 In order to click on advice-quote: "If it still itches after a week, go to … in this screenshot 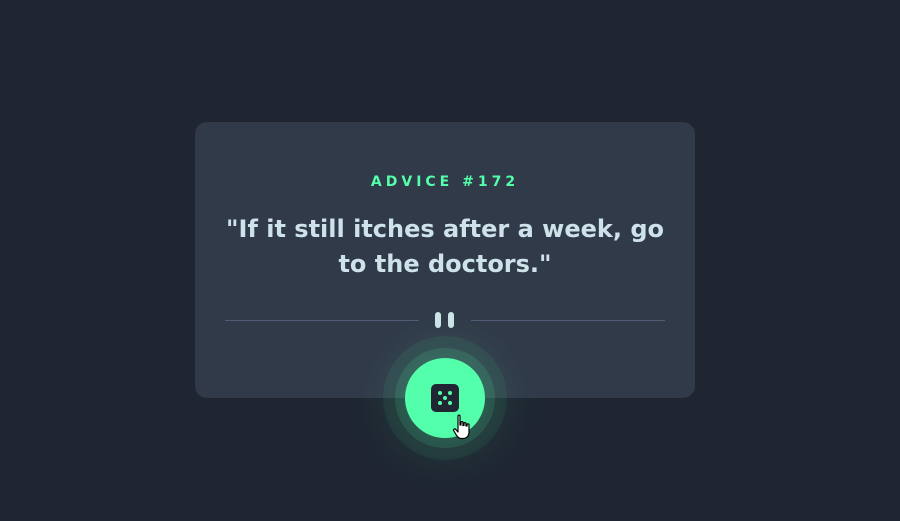, I will do `click(445, 246)`.